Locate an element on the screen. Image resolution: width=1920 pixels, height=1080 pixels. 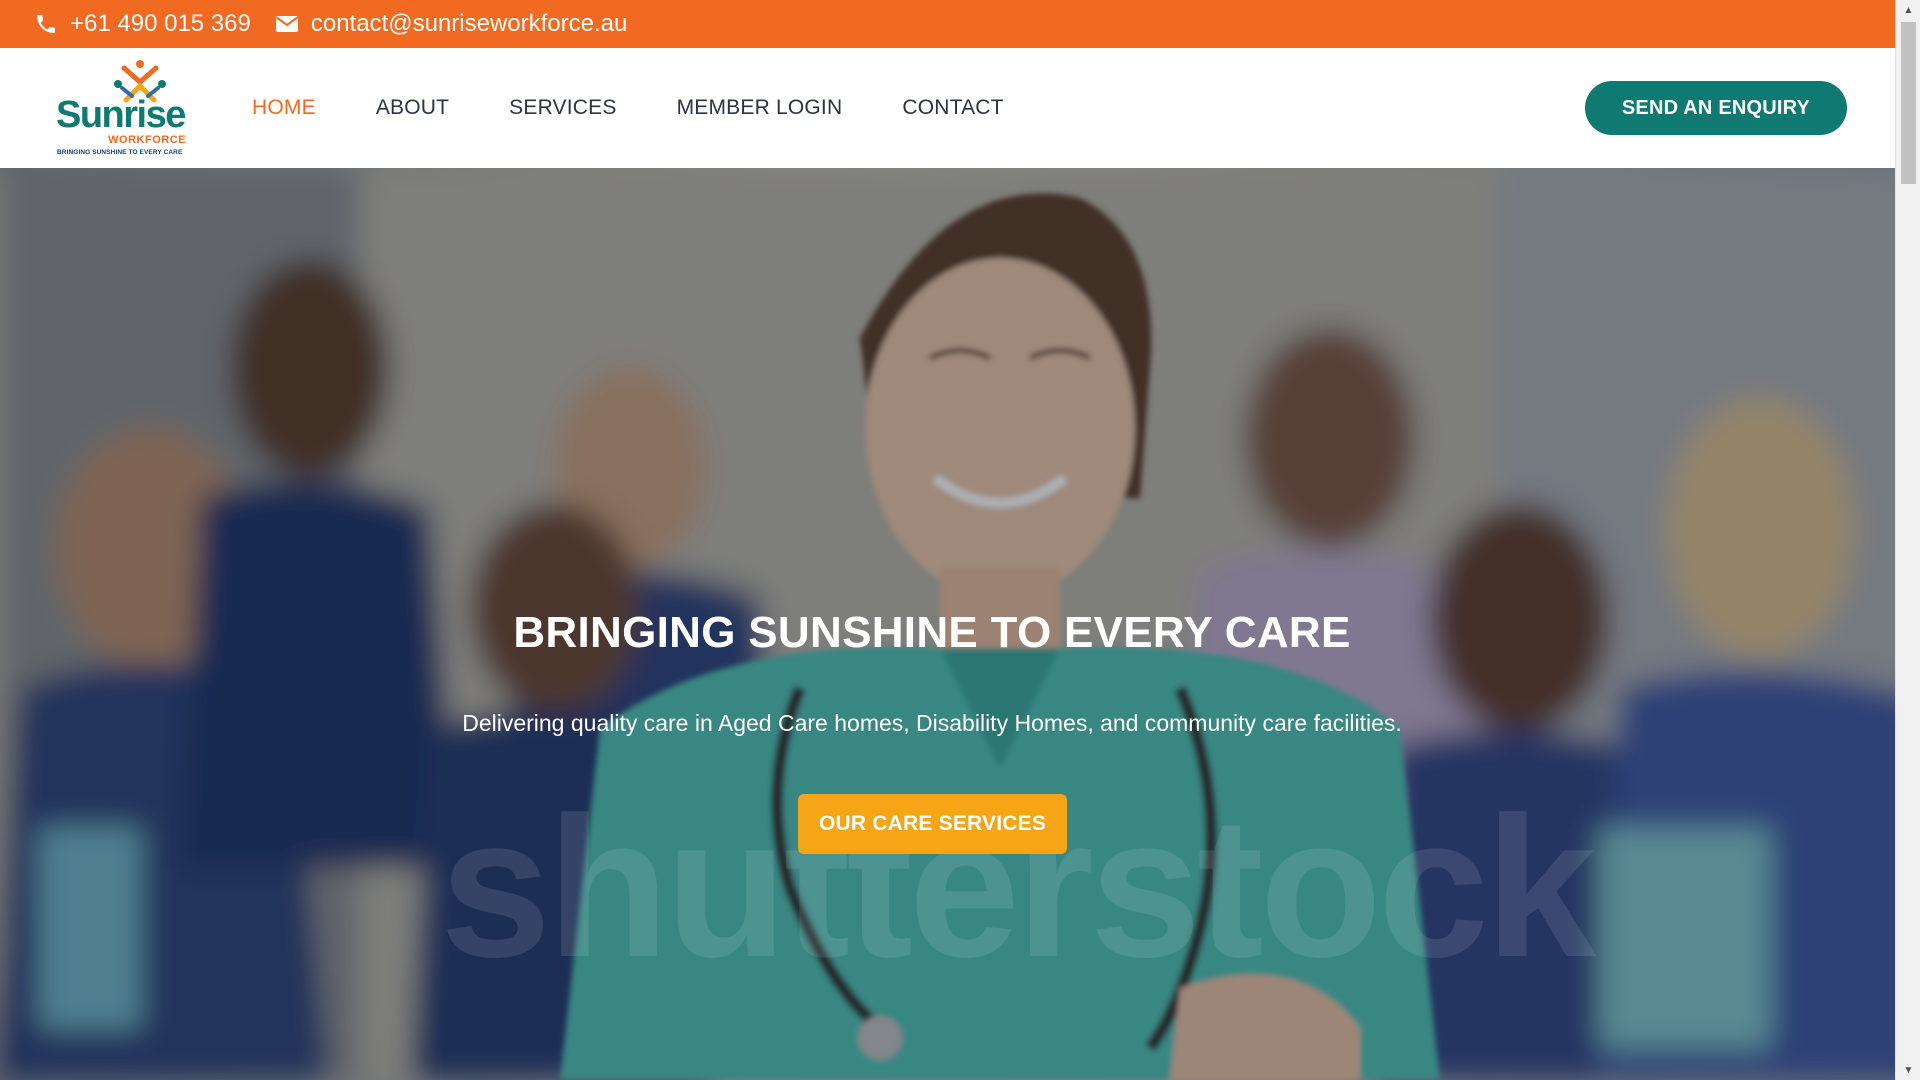
nav-item-contact: CONTACT is located at coordinates (952, 108).